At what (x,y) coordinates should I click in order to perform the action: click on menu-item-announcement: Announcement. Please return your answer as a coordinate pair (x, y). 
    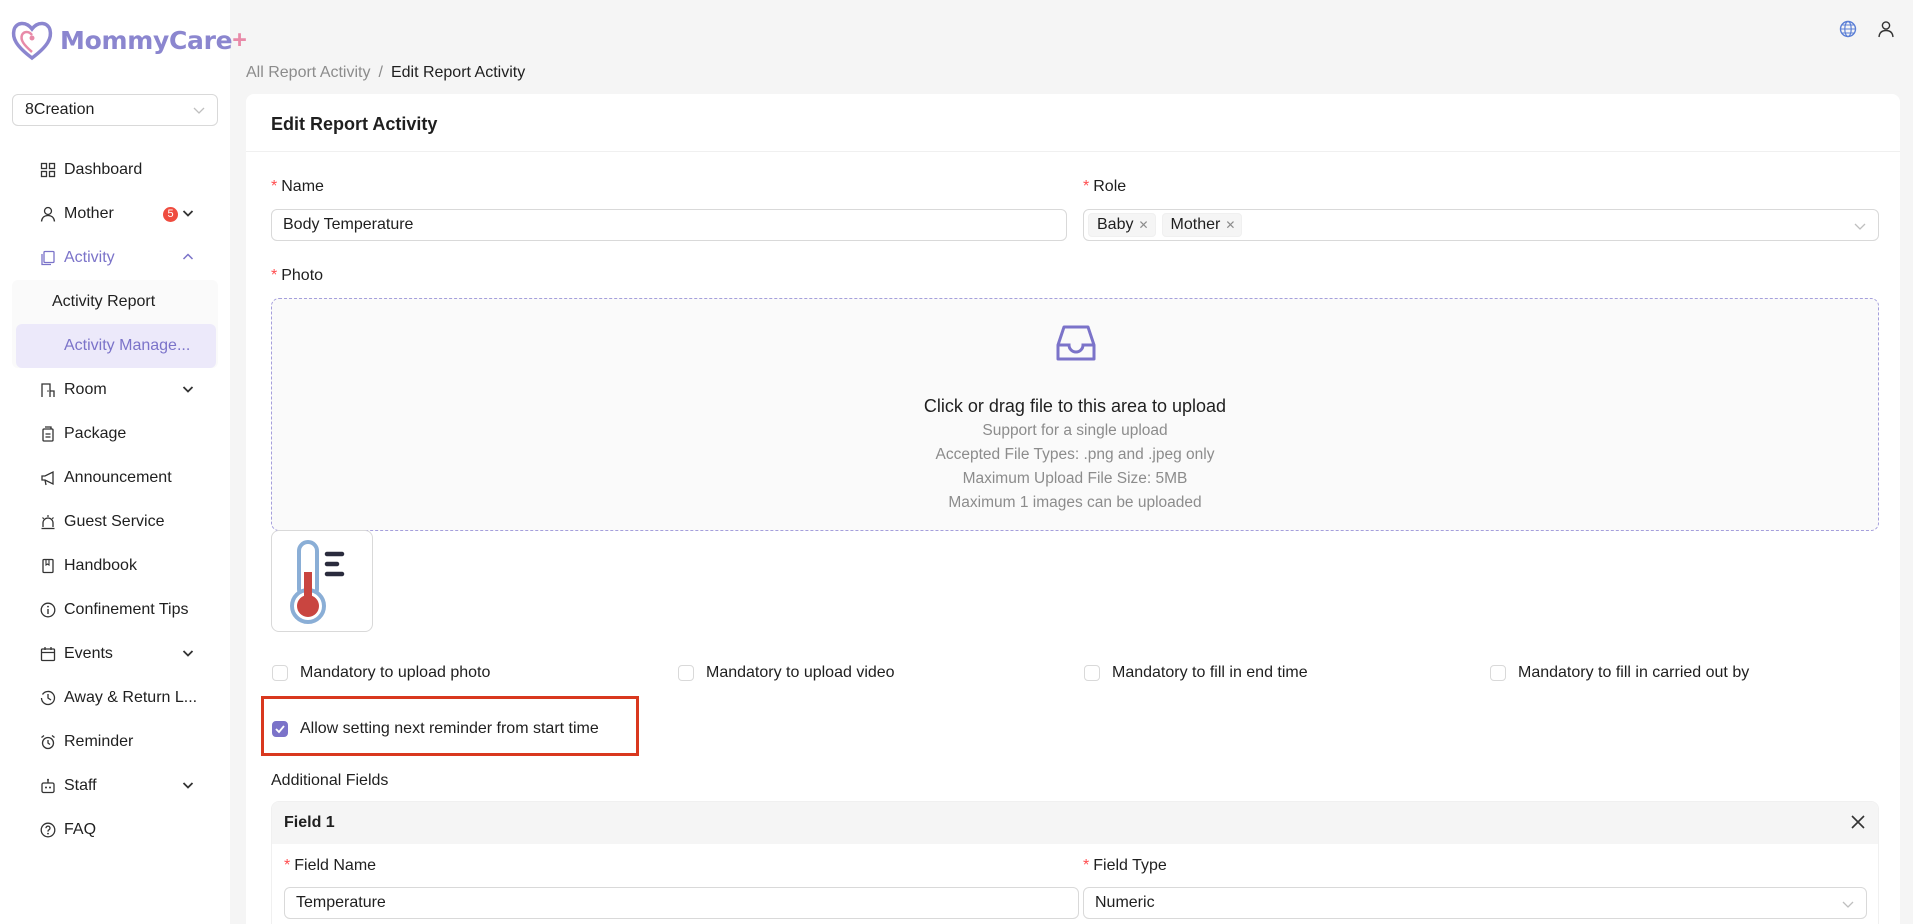
    Looking at the image, I should click on (115, 478).